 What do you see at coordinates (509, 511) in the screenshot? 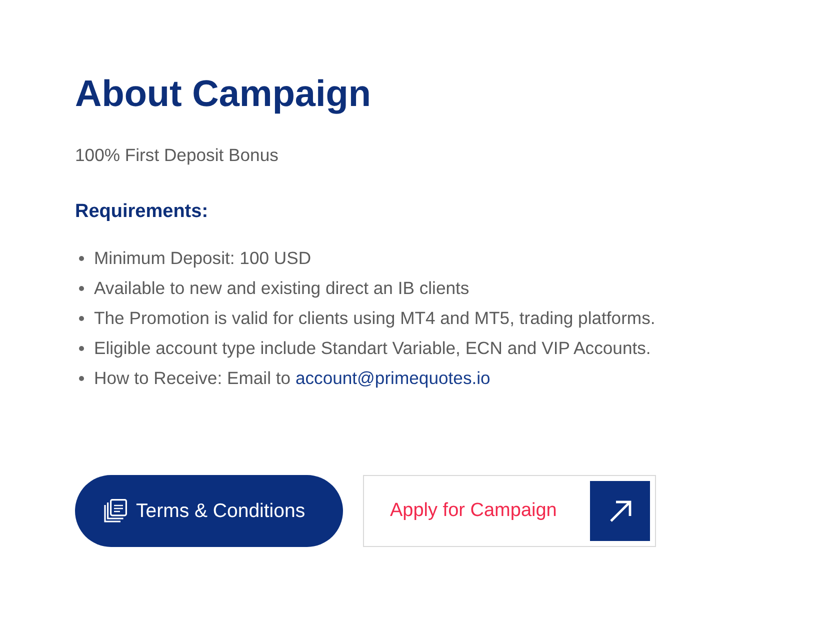
I see `apply-button: Apply for Campaign` at bounding box center [509, 511].